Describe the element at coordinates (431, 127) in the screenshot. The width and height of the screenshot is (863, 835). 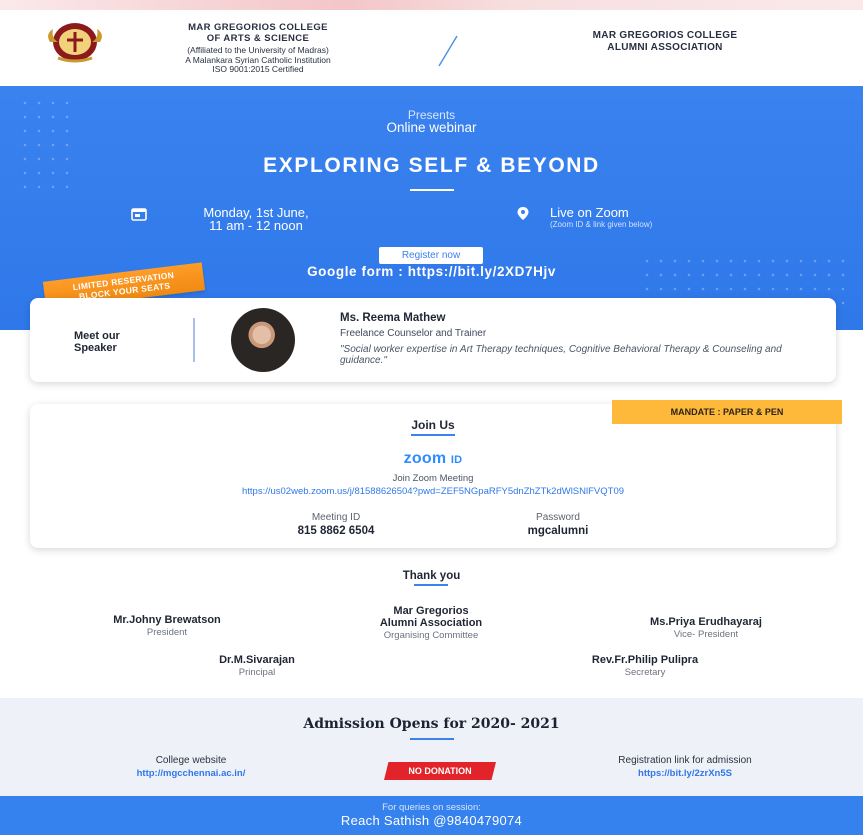
I see `event-type: Online webinar` at that location.